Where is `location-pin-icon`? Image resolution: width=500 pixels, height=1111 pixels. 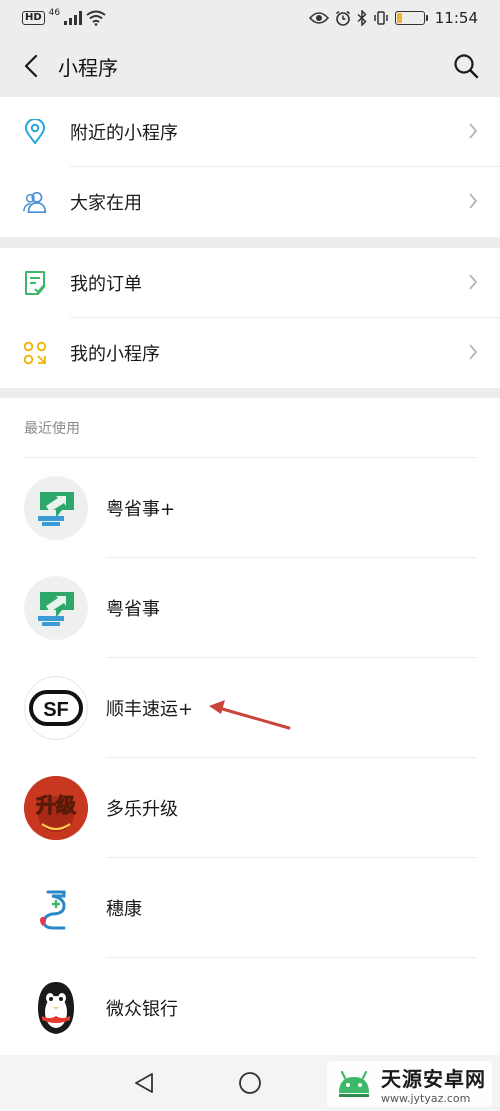 location-pin-icon is located at coordinates (35, 132).